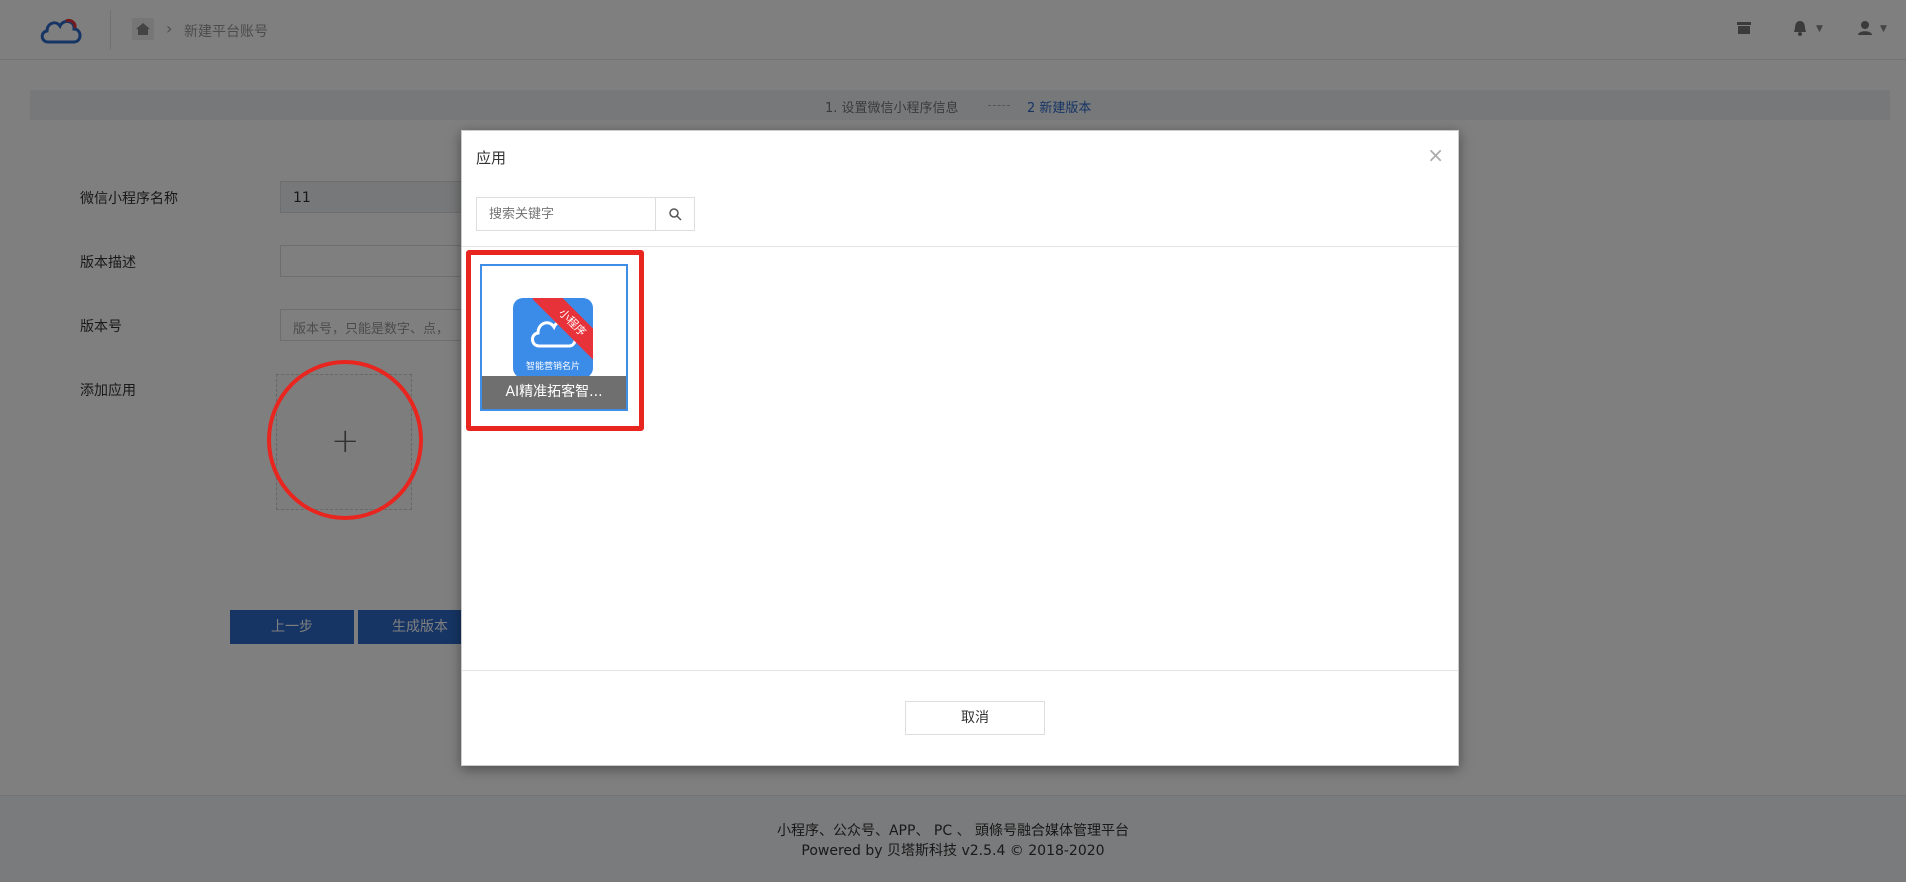 This screenshot has width=1906, height=882. I want to click on modal-title: 应用, so click(491, 158).